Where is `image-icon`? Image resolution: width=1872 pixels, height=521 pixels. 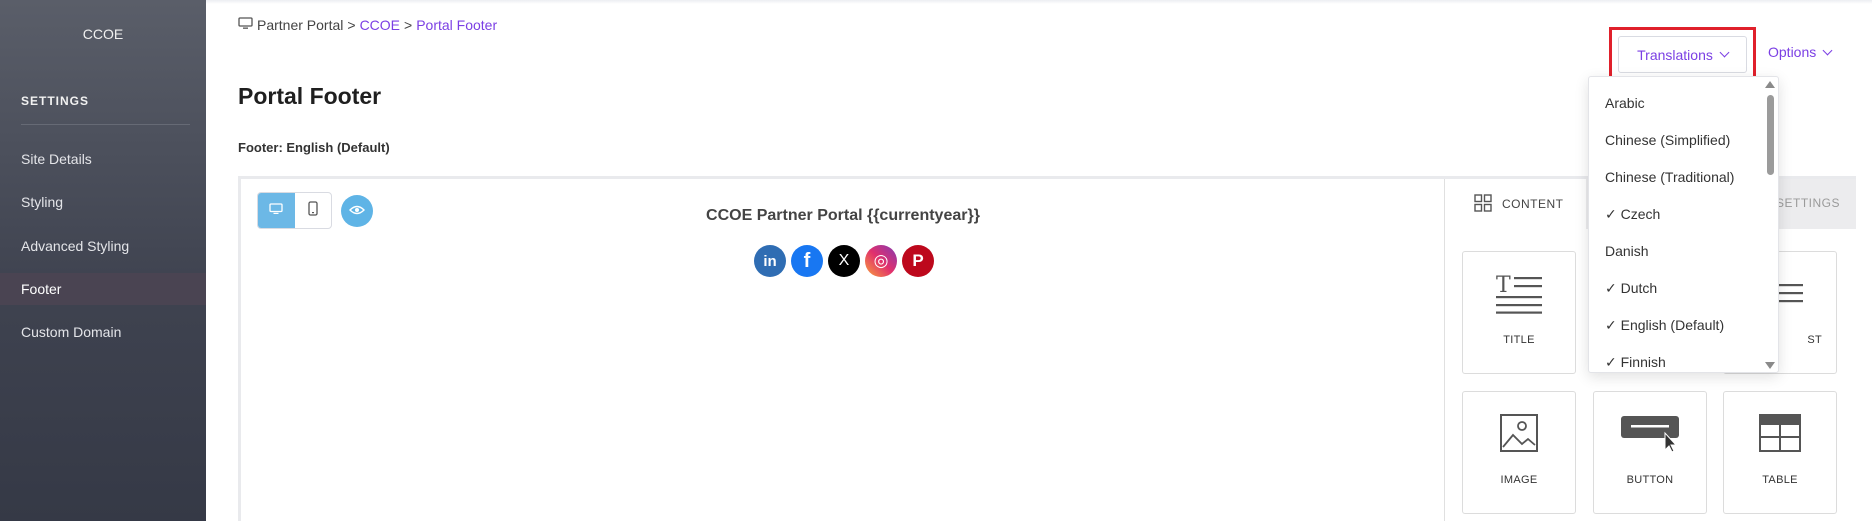 image-icon is located at coordinates (1519, 433).